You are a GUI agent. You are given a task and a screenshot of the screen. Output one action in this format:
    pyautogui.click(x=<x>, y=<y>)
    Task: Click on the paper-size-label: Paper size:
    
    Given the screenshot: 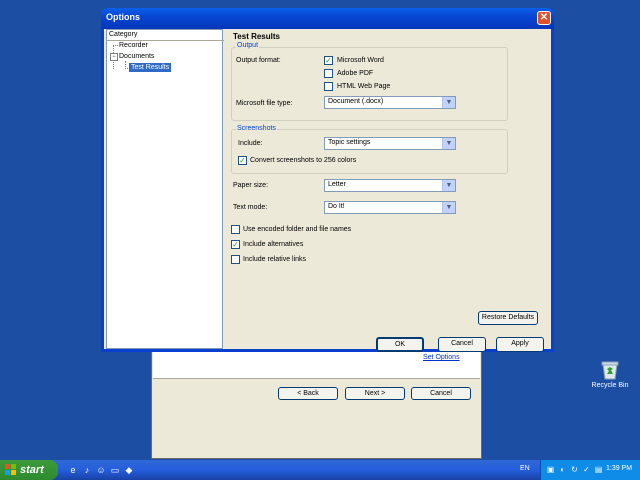 What is the action you would take?
    pyautogui.click(x=251, y=185)
    